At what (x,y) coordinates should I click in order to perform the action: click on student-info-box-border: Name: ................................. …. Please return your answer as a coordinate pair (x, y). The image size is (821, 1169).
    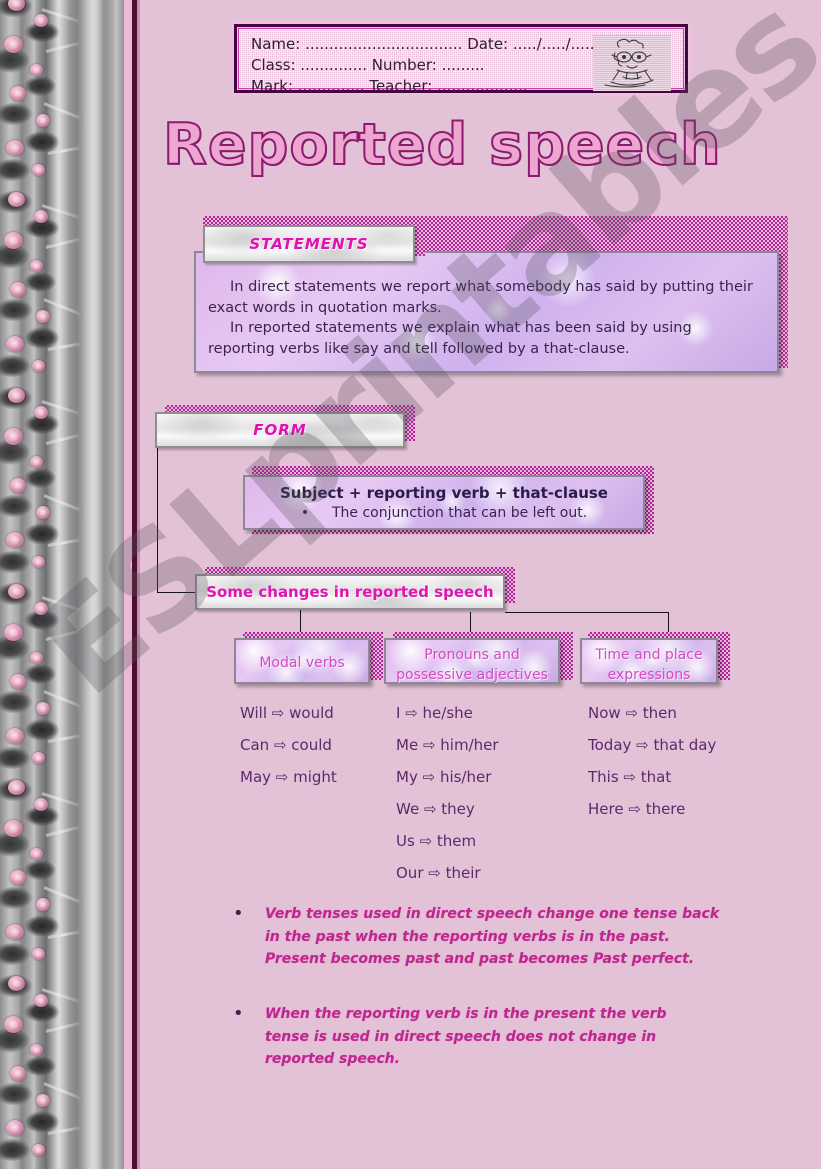
    Looking at the image, I should click on (461, 59).